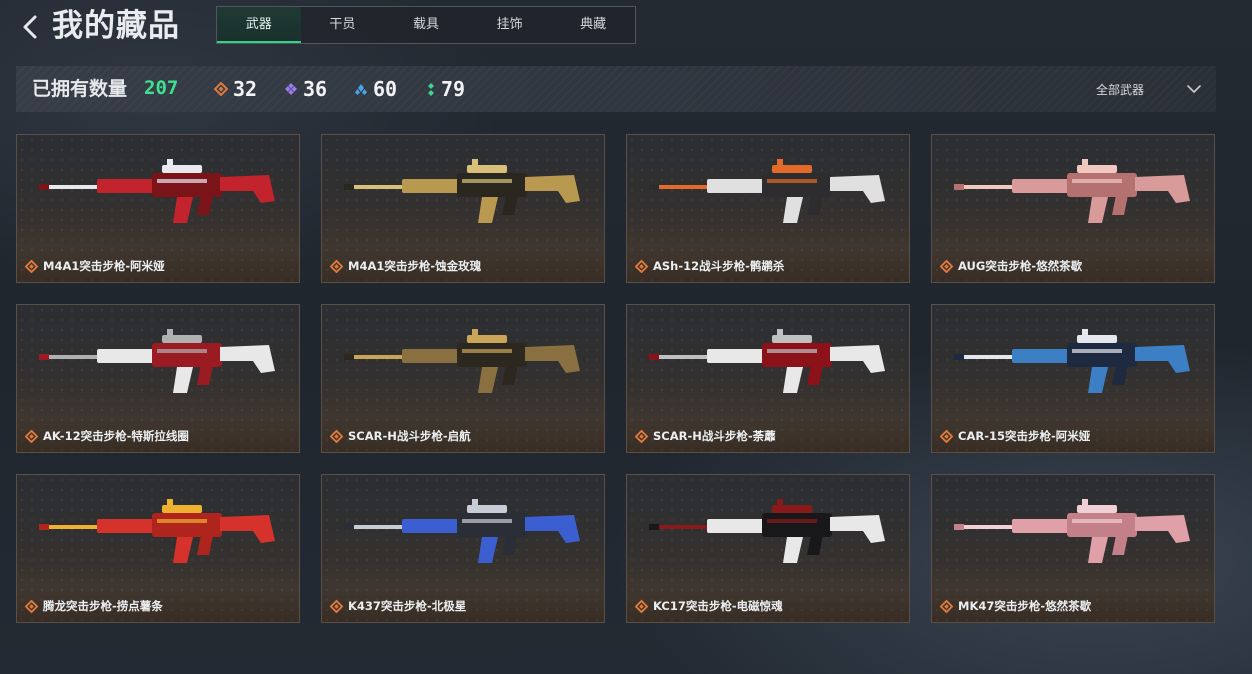  I want to click on back-button, so click(31, 27).